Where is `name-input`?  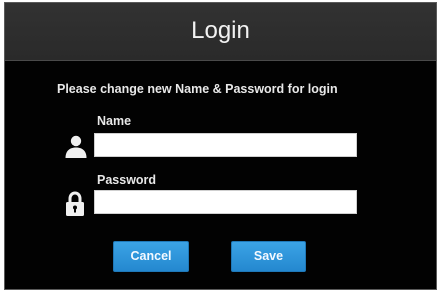 name-input is located at coordinates (225, 145).